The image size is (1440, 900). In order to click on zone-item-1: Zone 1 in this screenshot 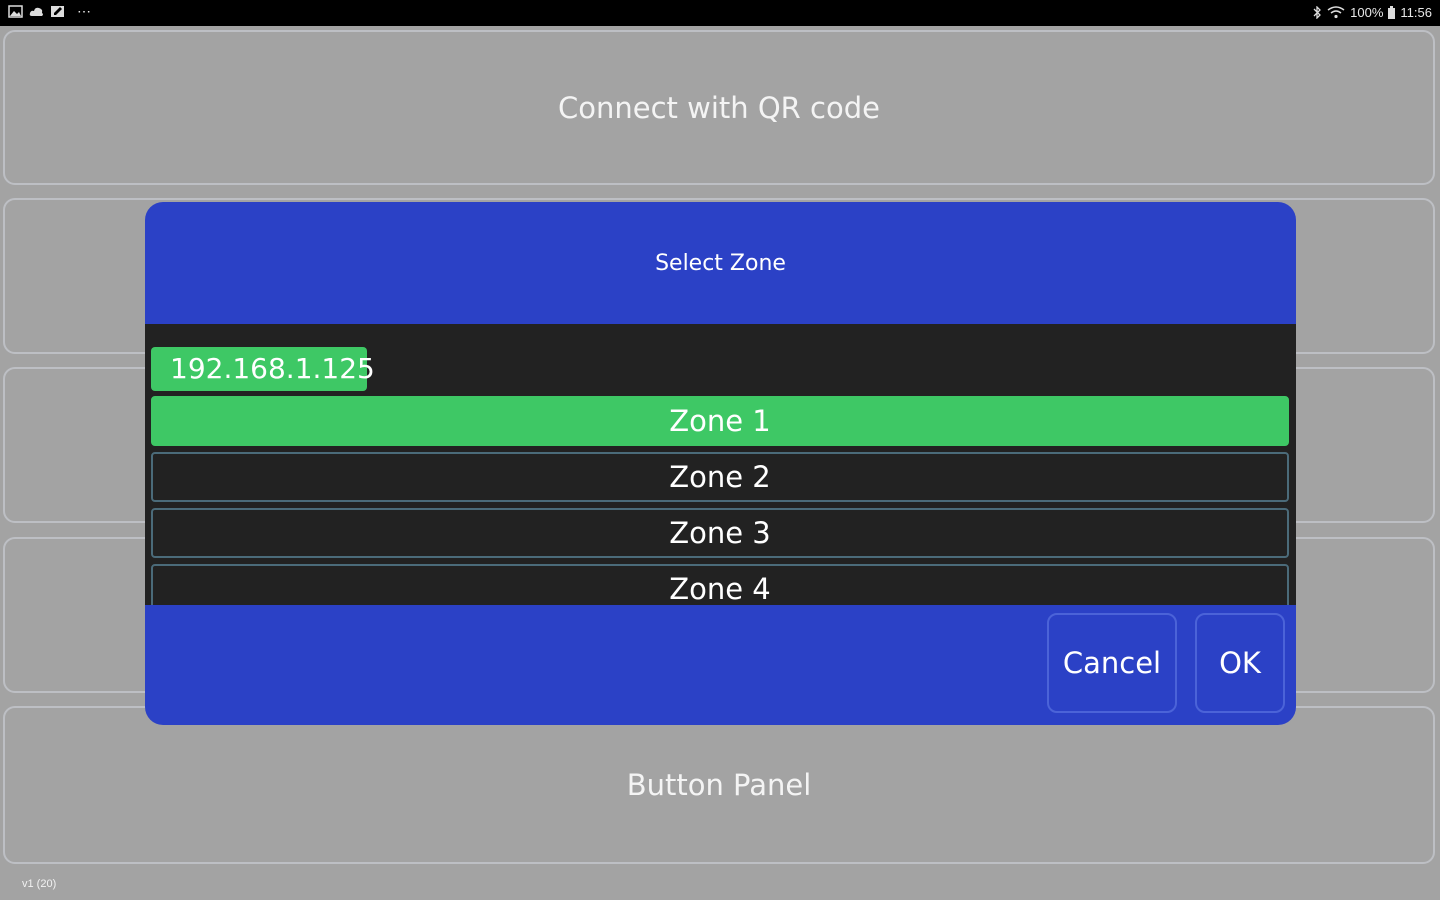, I will do `click(720, 421)`.